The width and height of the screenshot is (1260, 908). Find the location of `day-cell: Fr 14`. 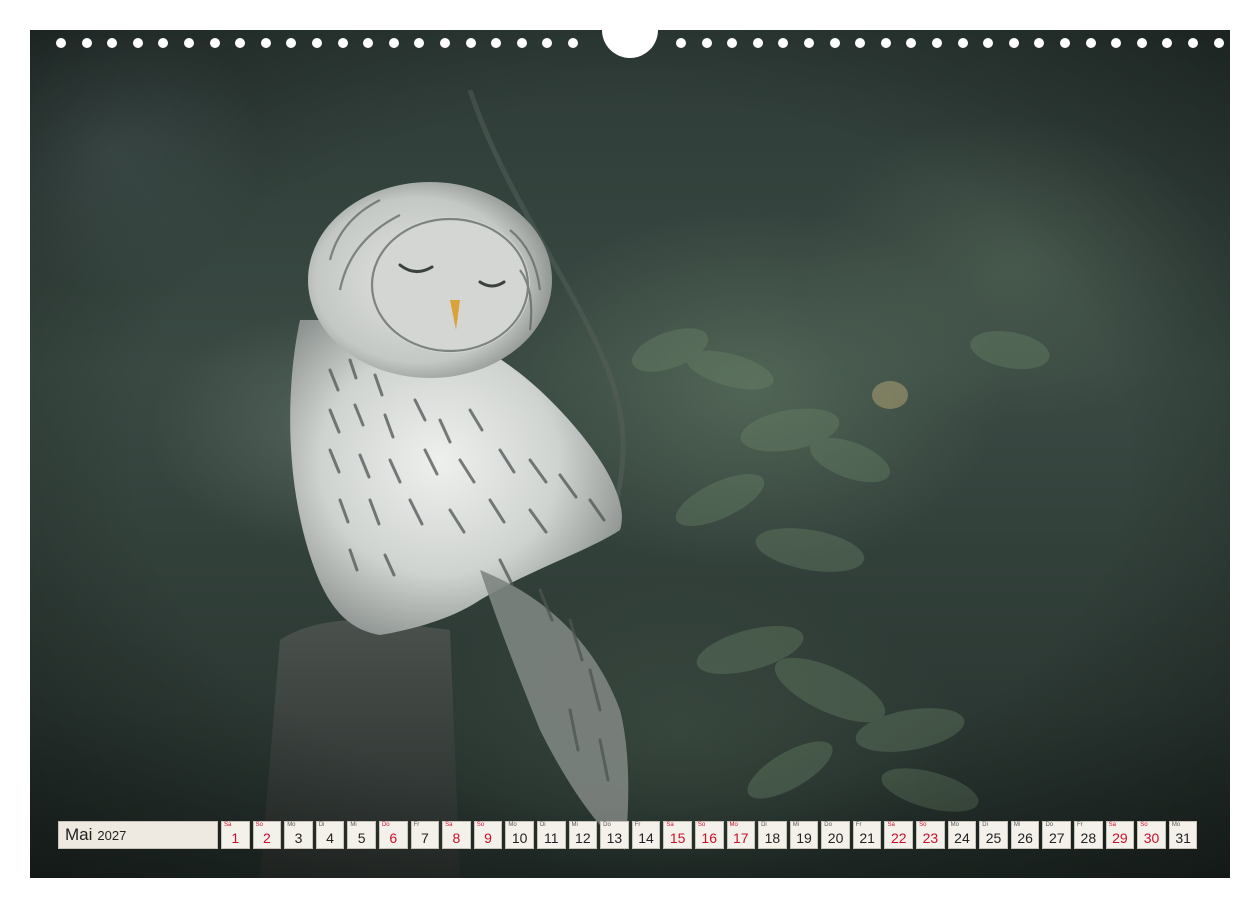

day-cell: Fr 14 is located at coordinates (646, 835).